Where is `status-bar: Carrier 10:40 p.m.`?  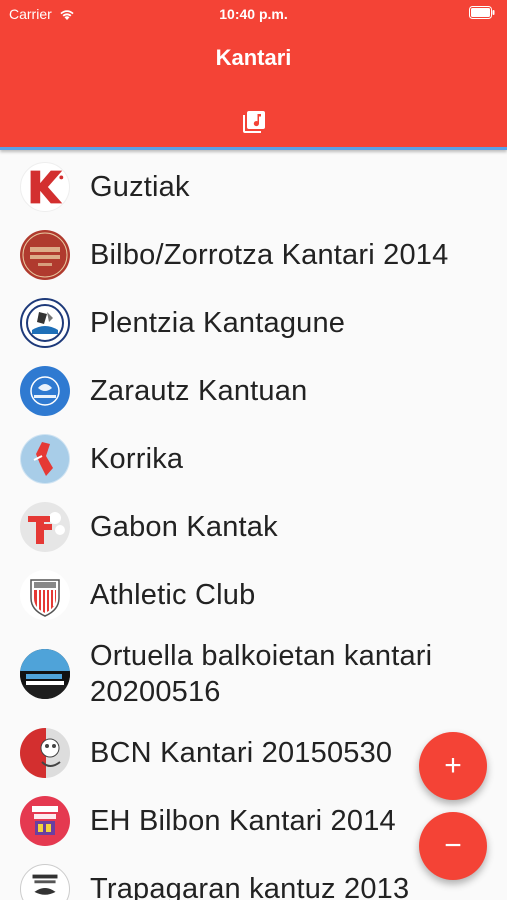 status-bar: Carrier 10:40 p.m. is located at coordinates (253, 14).